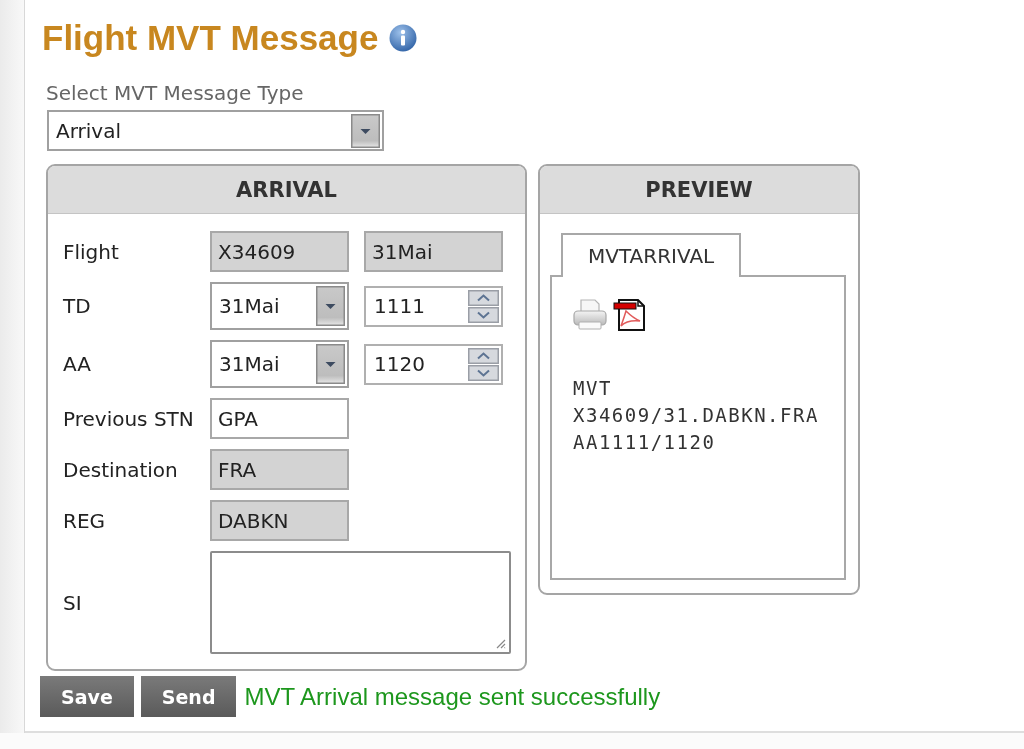 The image size is (1024, 749). I want to click on field-label: Previous STN, so click(129, 418).